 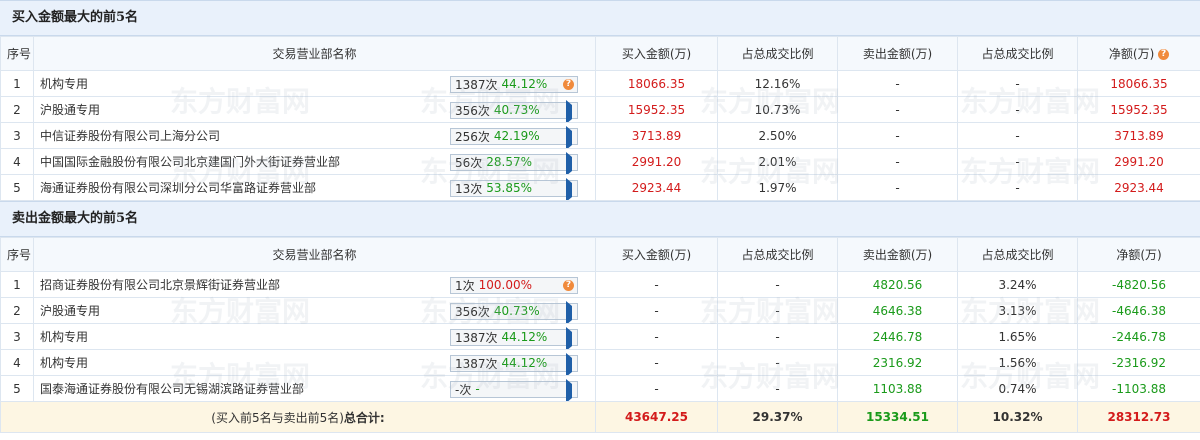 What do you see at coordinates (1017, 53) in the screenshot?
I see `col-sell-ratio: 占总成交比例` at bounding box center [1017, 53].